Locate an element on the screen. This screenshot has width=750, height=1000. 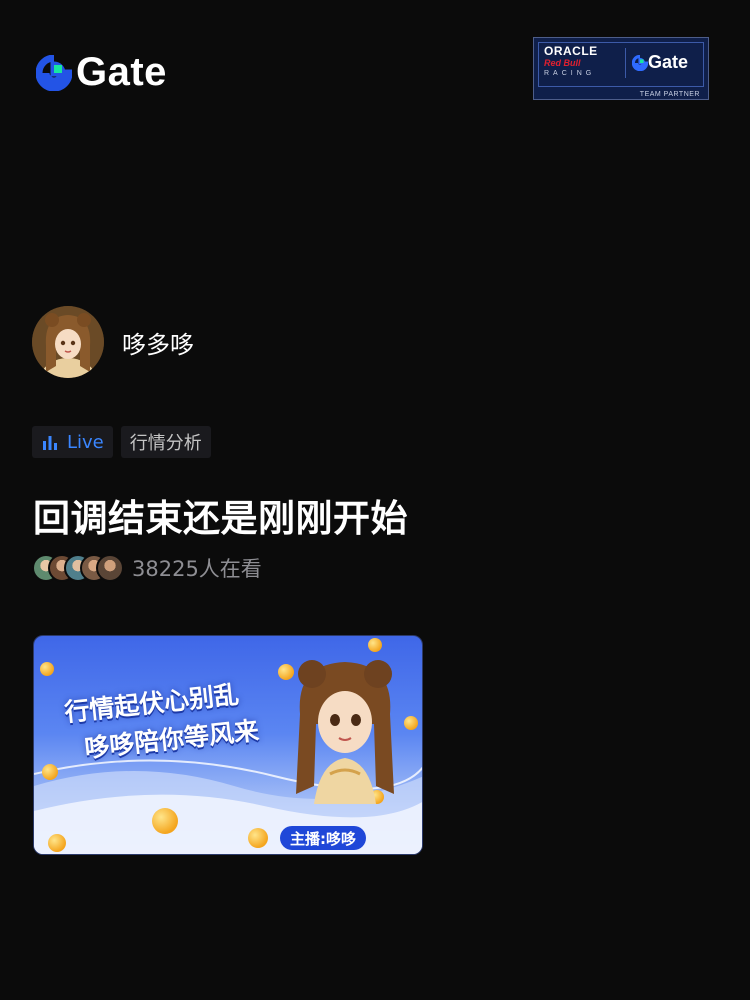
topic-label: 行情分析 is located at coordinates (165, 443).